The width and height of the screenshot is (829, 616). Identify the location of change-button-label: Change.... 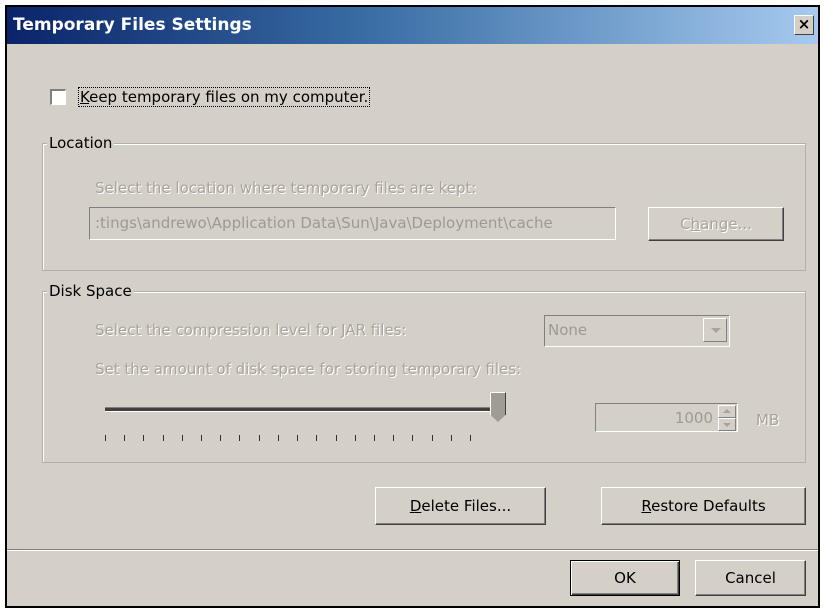
(716, 224).